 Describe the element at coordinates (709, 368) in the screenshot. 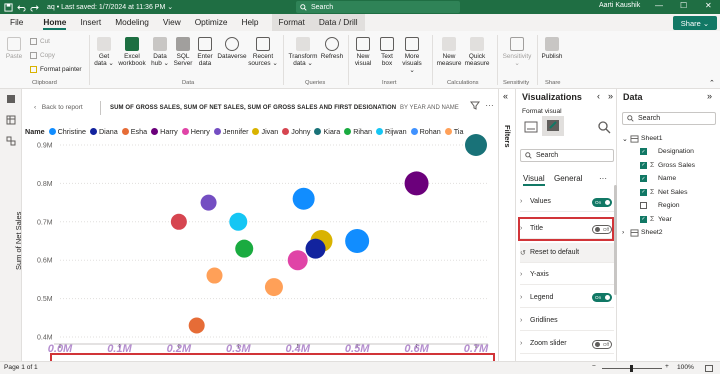

I see `fit-page-icon` at that location.